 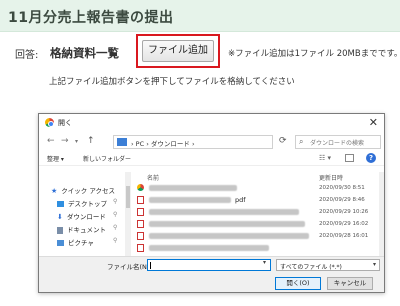 What do you see at coordinates (65, 141) in the screenshot?
I see `forward-arrow-icon: →` at bounding box center [65, 141].